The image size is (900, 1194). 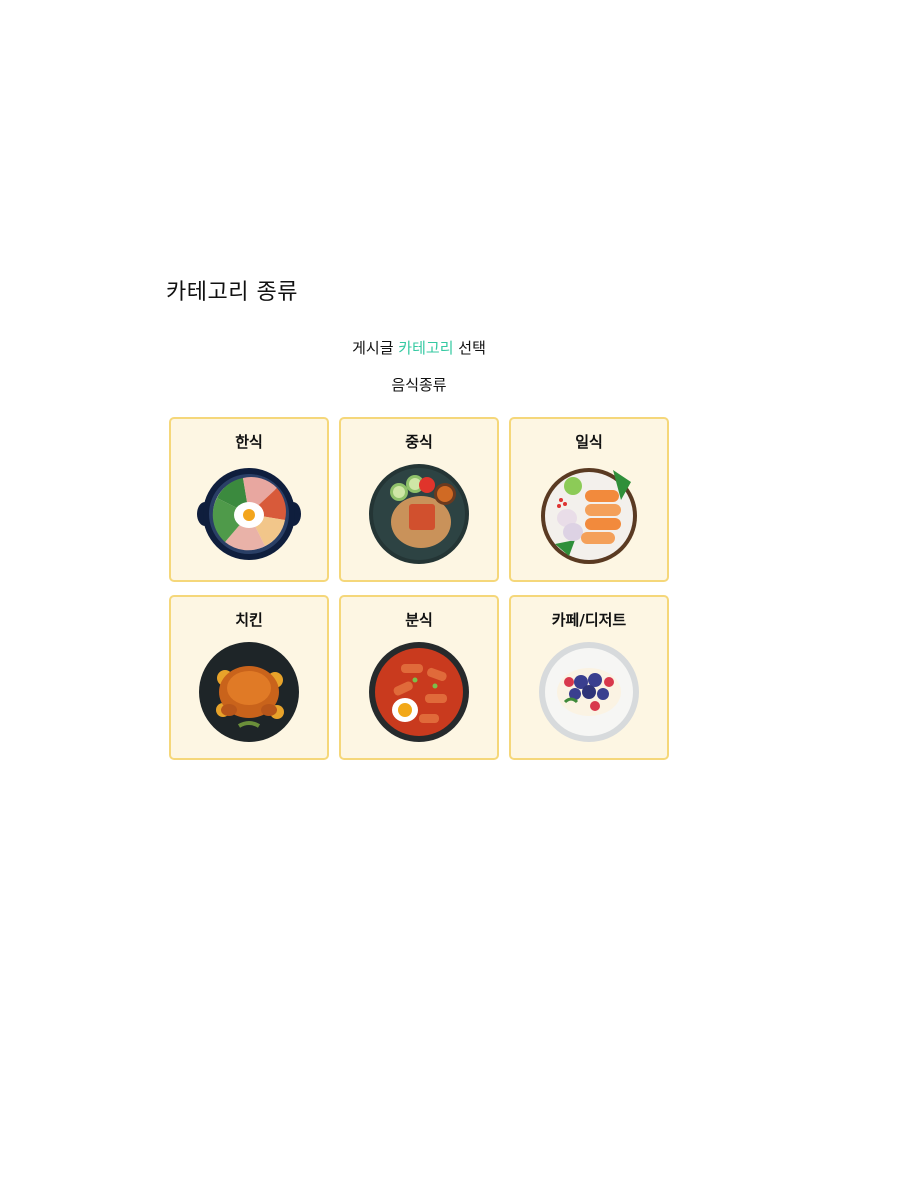 What do you see at coordinates (249, 442) in the screenshot?
I see `category-label: 한식` at bounding box center [249, 442].